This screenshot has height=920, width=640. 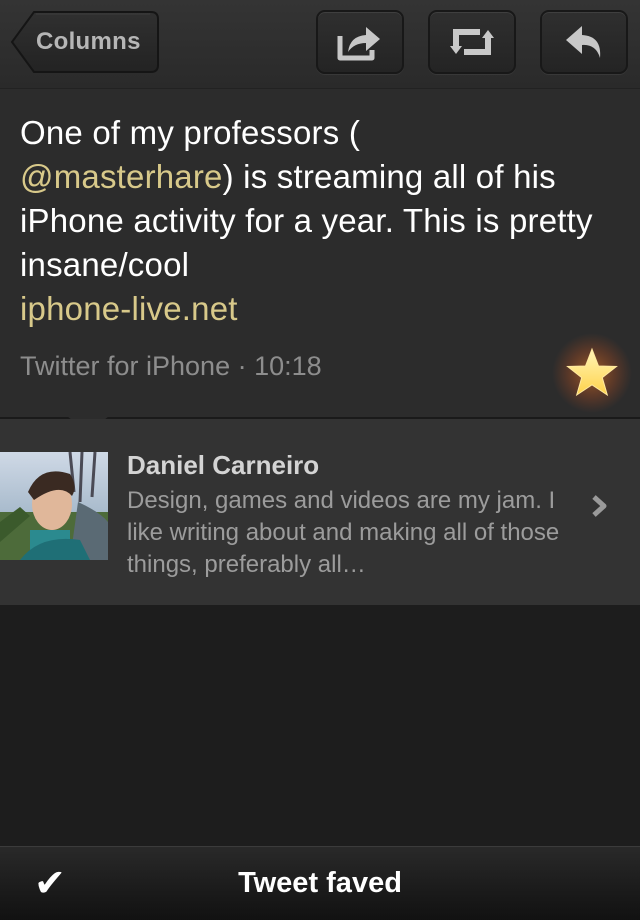 What do you see at coordinates (223, 465) in the screenshot?
I see `author-name: Daniel Carneiro` at bounding box center [223, 465].